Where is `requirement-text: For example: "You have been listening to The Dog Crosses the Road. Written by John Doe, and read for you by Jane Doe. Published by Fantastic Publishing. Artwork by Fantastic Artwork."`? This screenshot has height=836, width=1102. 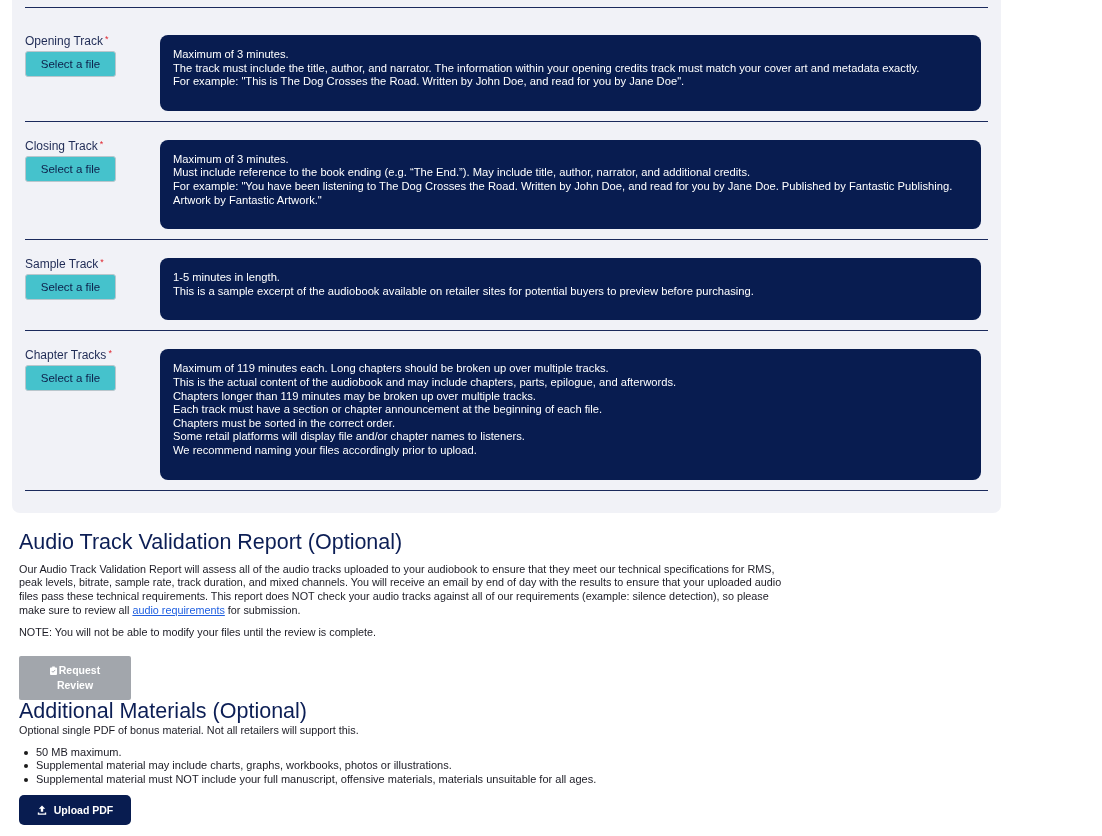 requirement-text: For example: "You have been listening to The Dog Crosses the Road. Written by John Doe, and read for you by Jane Doe. Published by Fantastic Publishing. Artwork by Fantastic Artwork." is located at coordinates (563, 193).